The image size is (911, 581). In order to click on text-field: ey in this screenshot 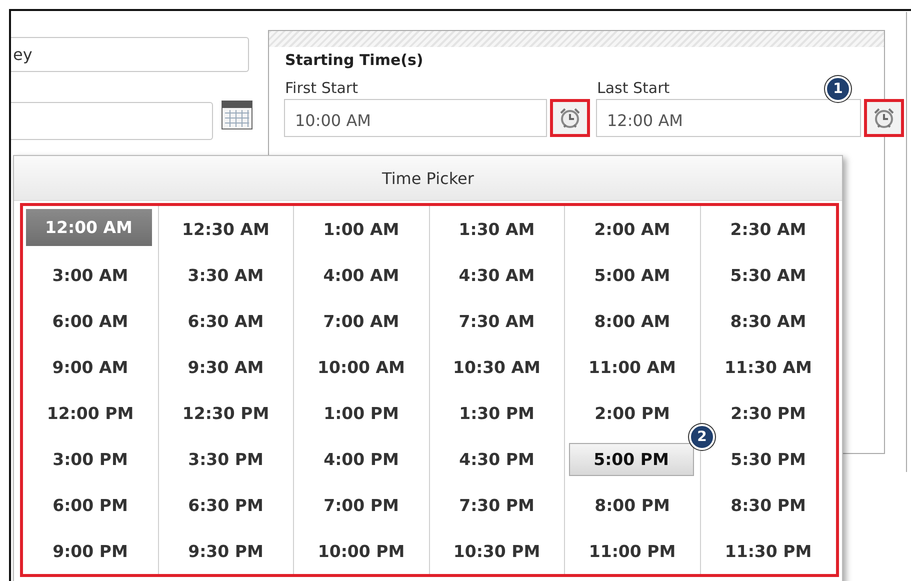, I will do `click(130, 54)`.